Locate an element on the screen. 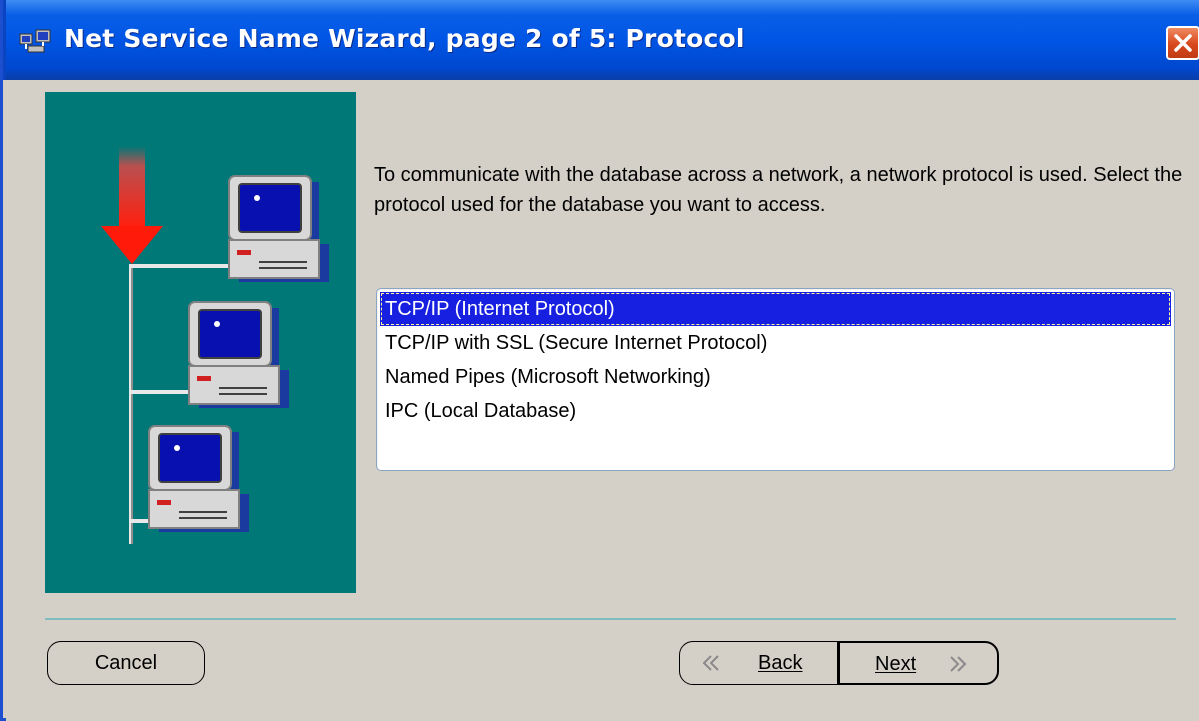 This screenshot has height=721, width=1199. down-arrow-icon is located at coordinates (132, 205).